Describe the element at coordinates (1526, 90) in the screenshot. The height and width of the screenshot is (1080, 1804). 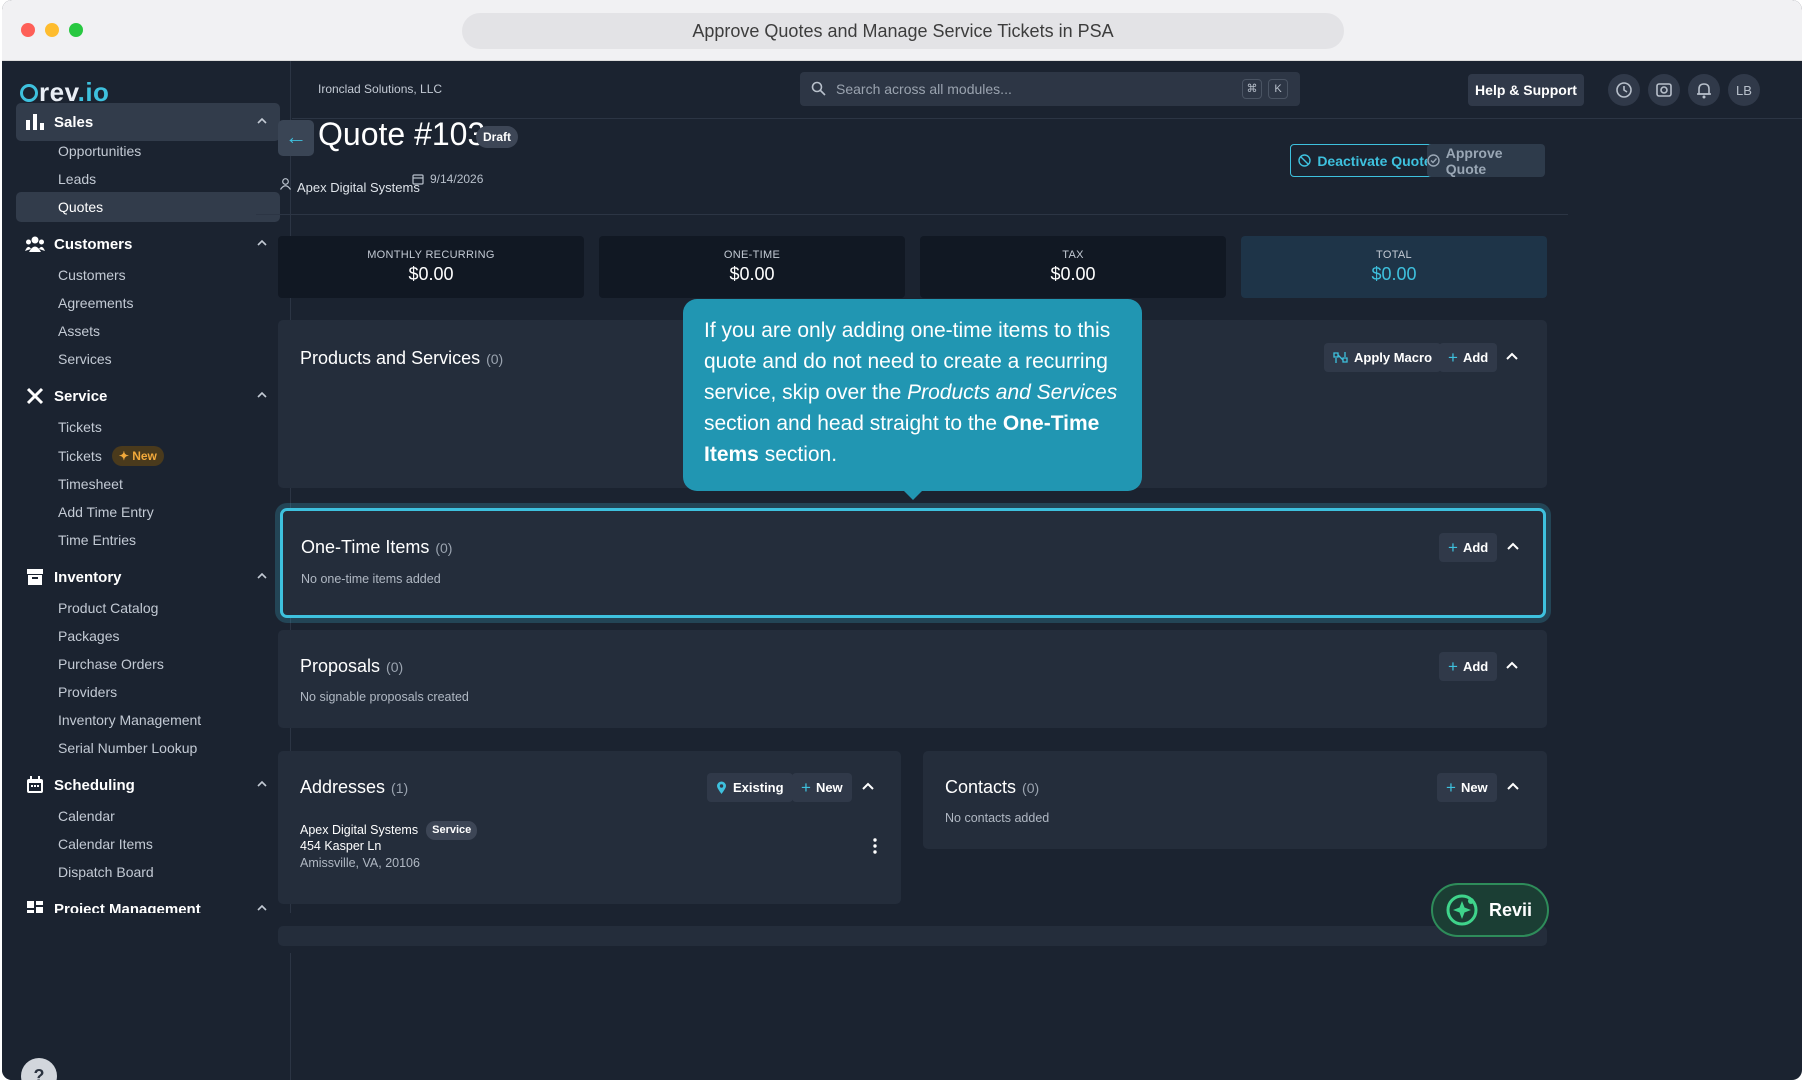
I see `help-support-button: Help & Support` at that location.